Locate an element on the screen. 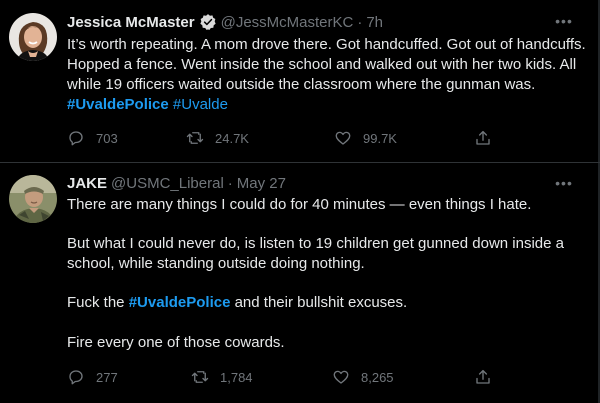  tweet-2-actions: 277 1,784 8,265 is located at coordinates (287, 377).